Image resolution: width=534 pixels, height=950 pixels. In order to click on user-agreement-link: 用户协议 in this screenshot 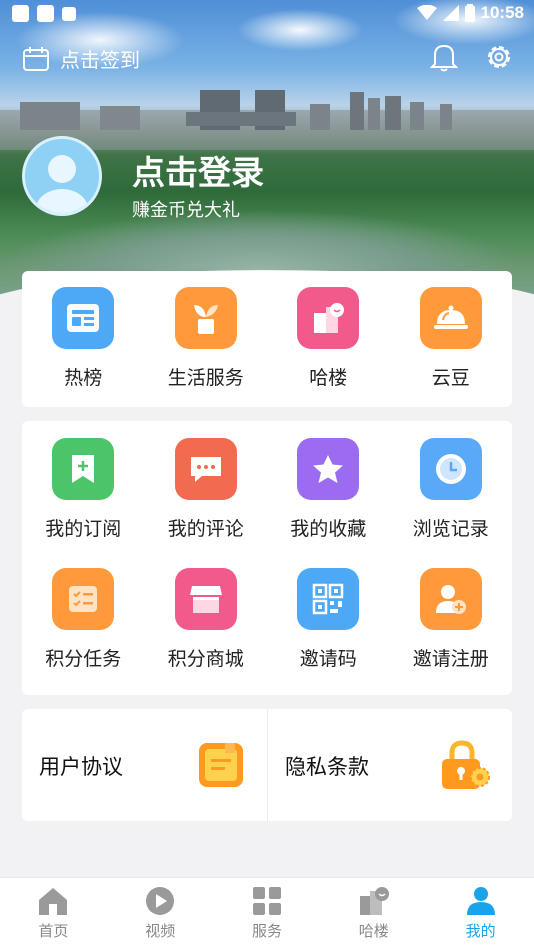, I will do `click(144, 765)`.